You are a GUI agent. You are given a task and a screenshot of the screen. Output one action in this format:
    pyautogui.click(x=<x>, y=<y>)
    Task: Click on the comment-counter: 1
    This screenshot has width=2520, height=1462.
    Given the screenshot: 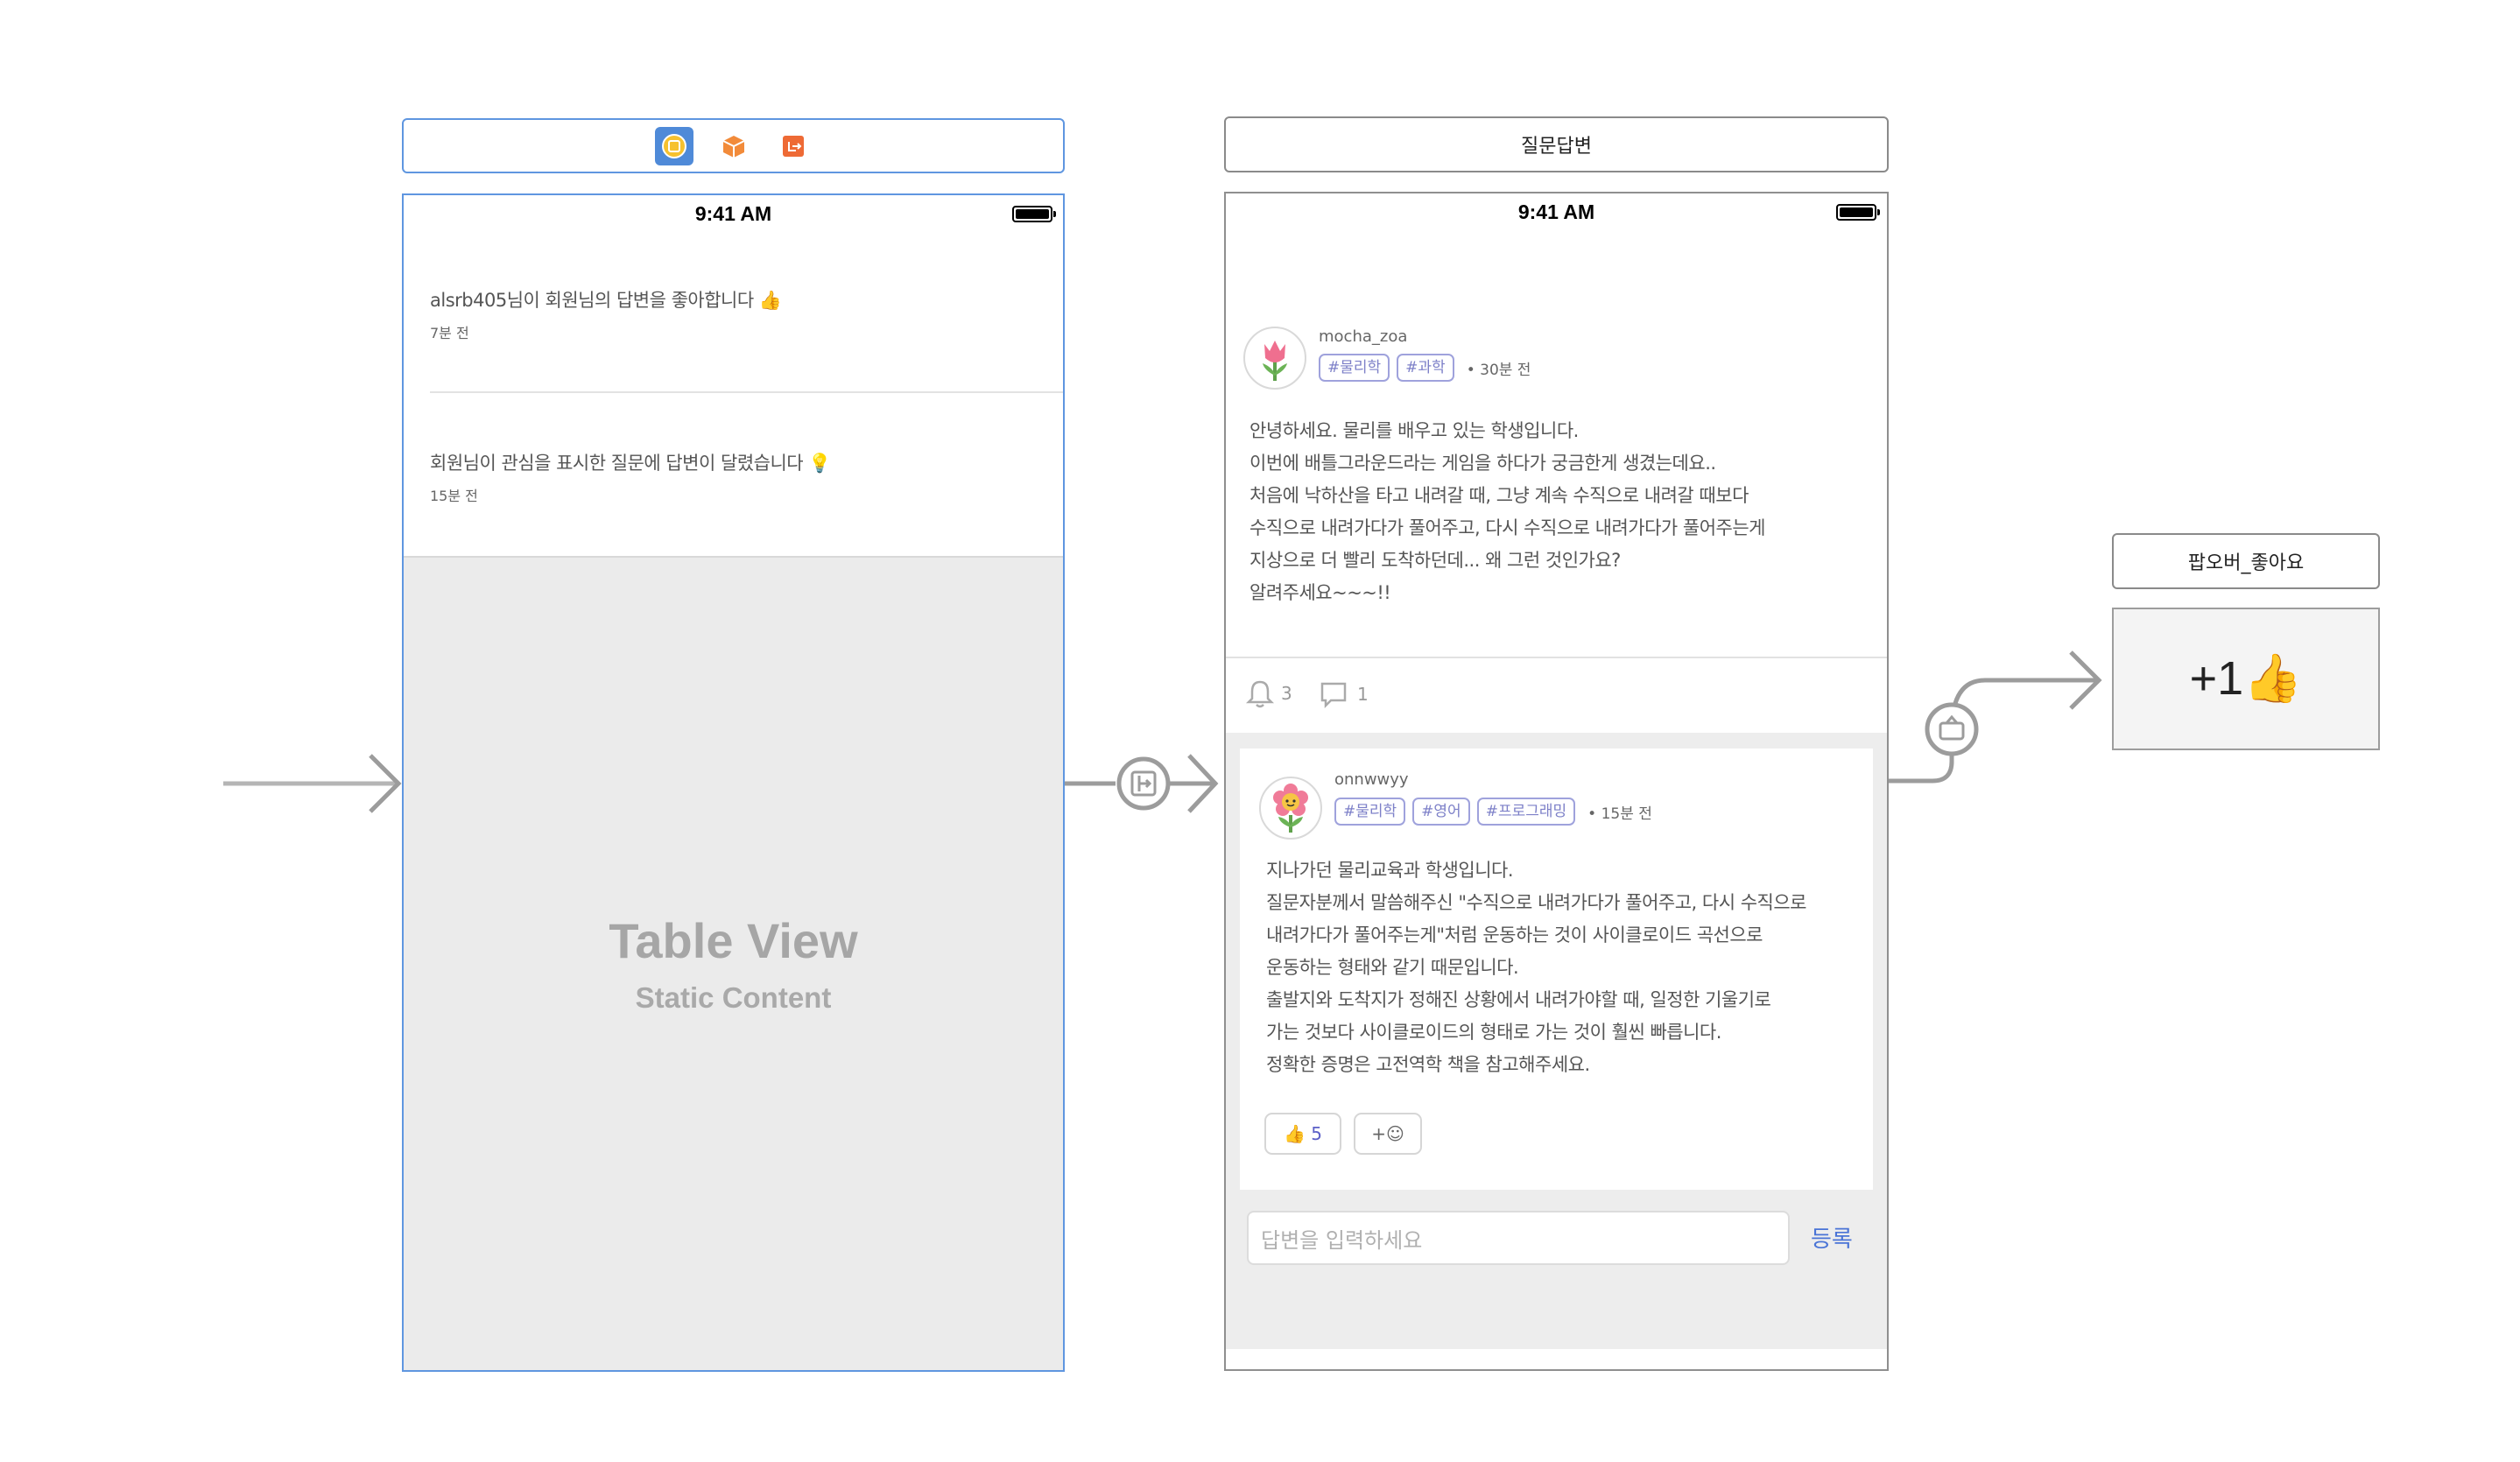 What is the action you would take?
    pyautogui.click(x=1344, y=694)
    